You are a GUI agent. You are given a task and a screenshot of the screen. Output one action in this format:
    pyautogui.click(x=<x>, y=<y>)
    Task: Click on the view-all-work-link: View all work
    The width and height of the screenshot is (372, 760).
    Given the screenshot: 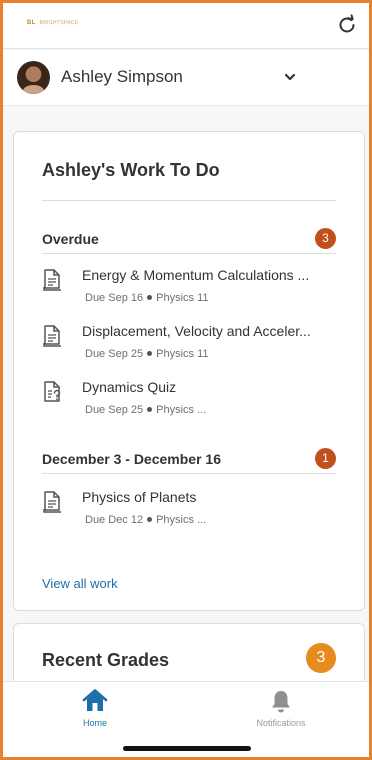 What is the action you would take?
    pyautogui.click(x=80, y=583)
    